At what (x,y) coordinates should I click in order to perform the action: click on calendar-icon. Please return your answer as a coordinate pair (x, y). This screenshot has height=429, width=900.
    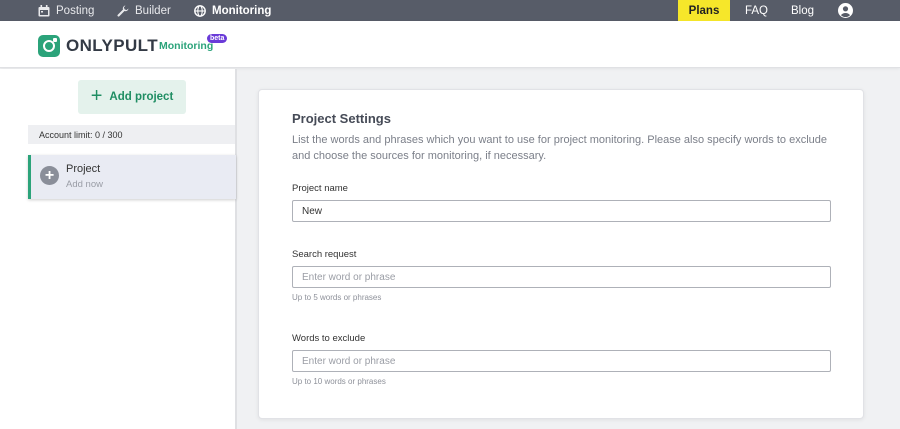
    Looking at the image, I should click on (44, 10).